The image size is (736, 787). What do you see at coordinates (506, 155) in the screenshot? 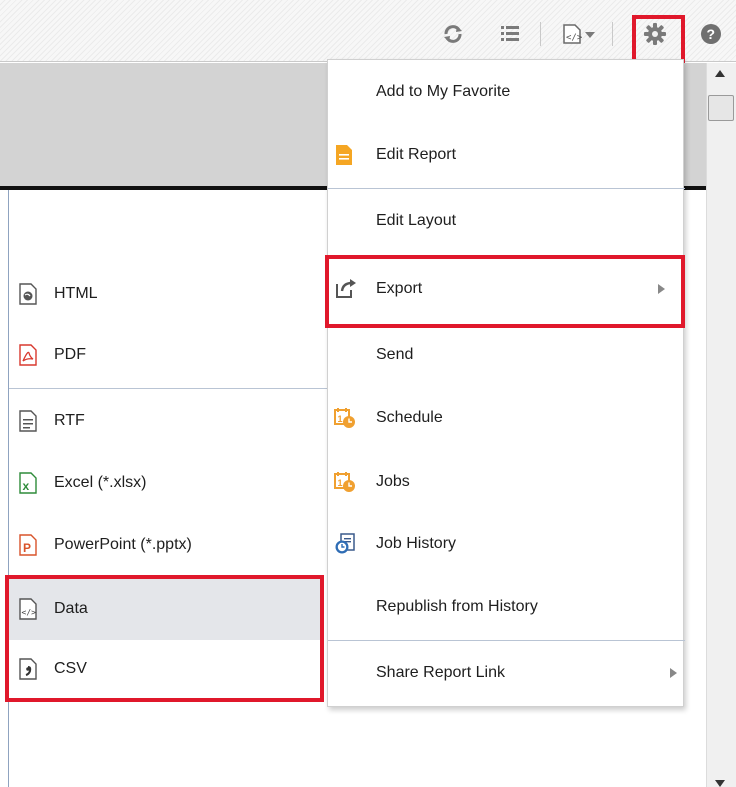
I see `menu-item-edit-report: Edit Report` at bounding box center [506, 155].